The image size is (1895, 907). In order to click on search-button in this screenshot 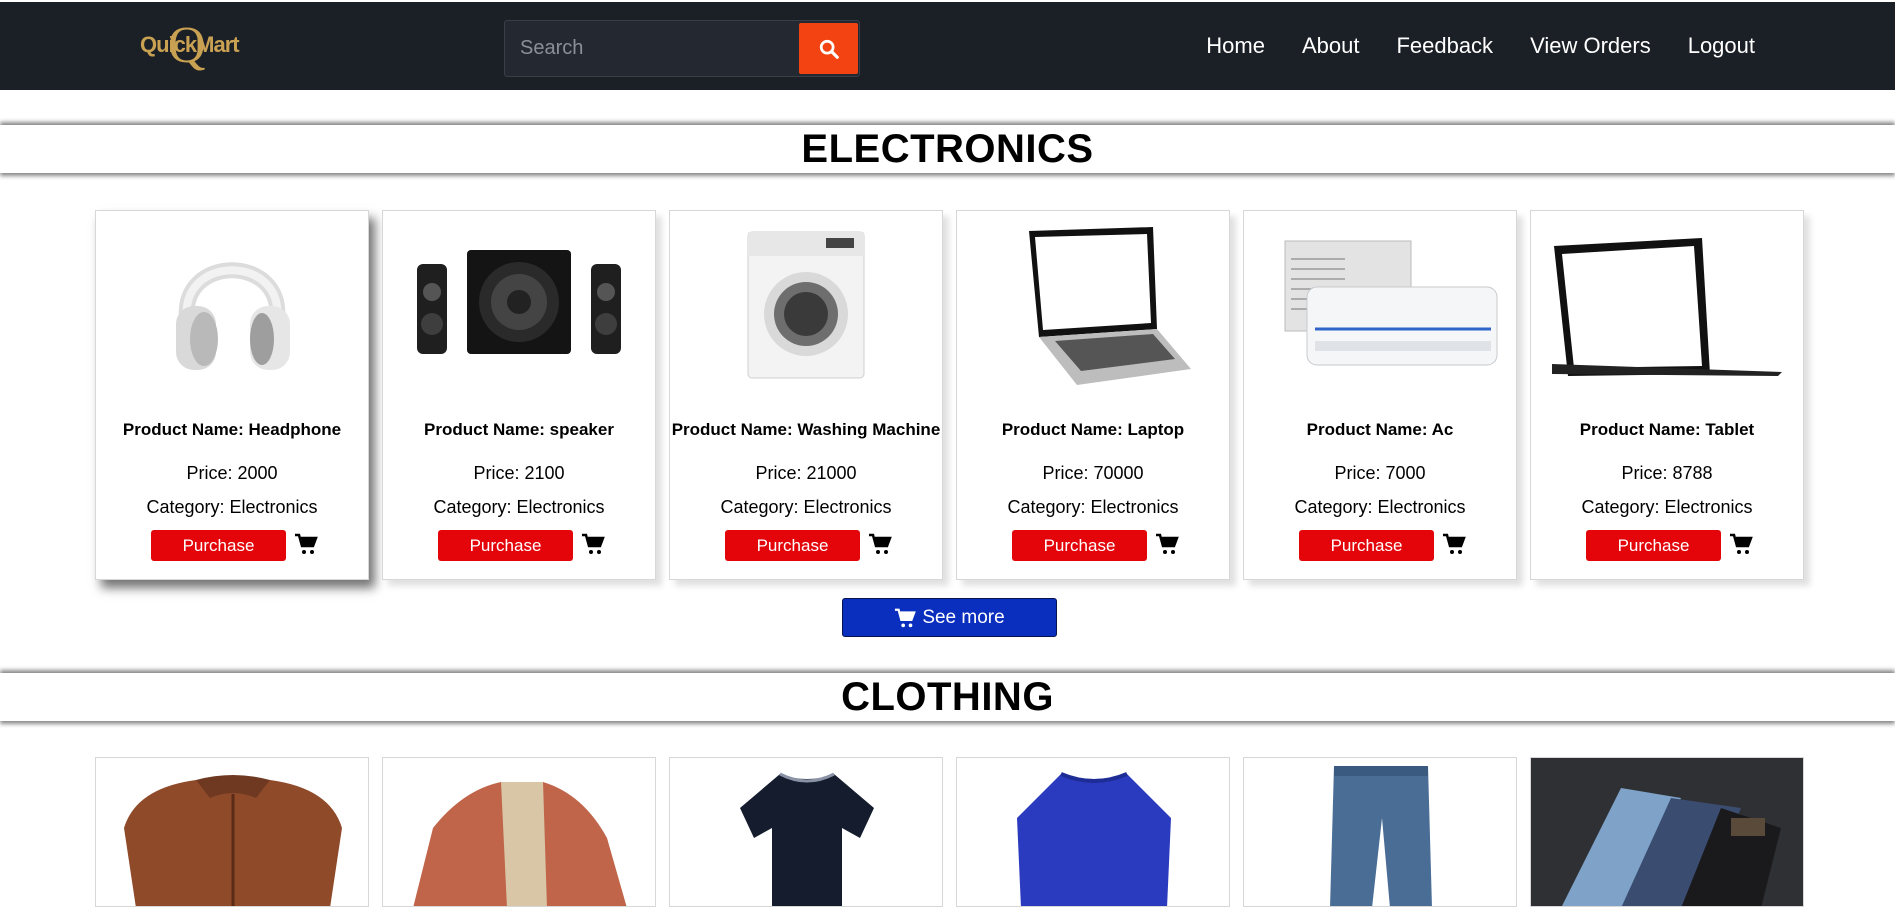, I will do `click(828, 48)`.